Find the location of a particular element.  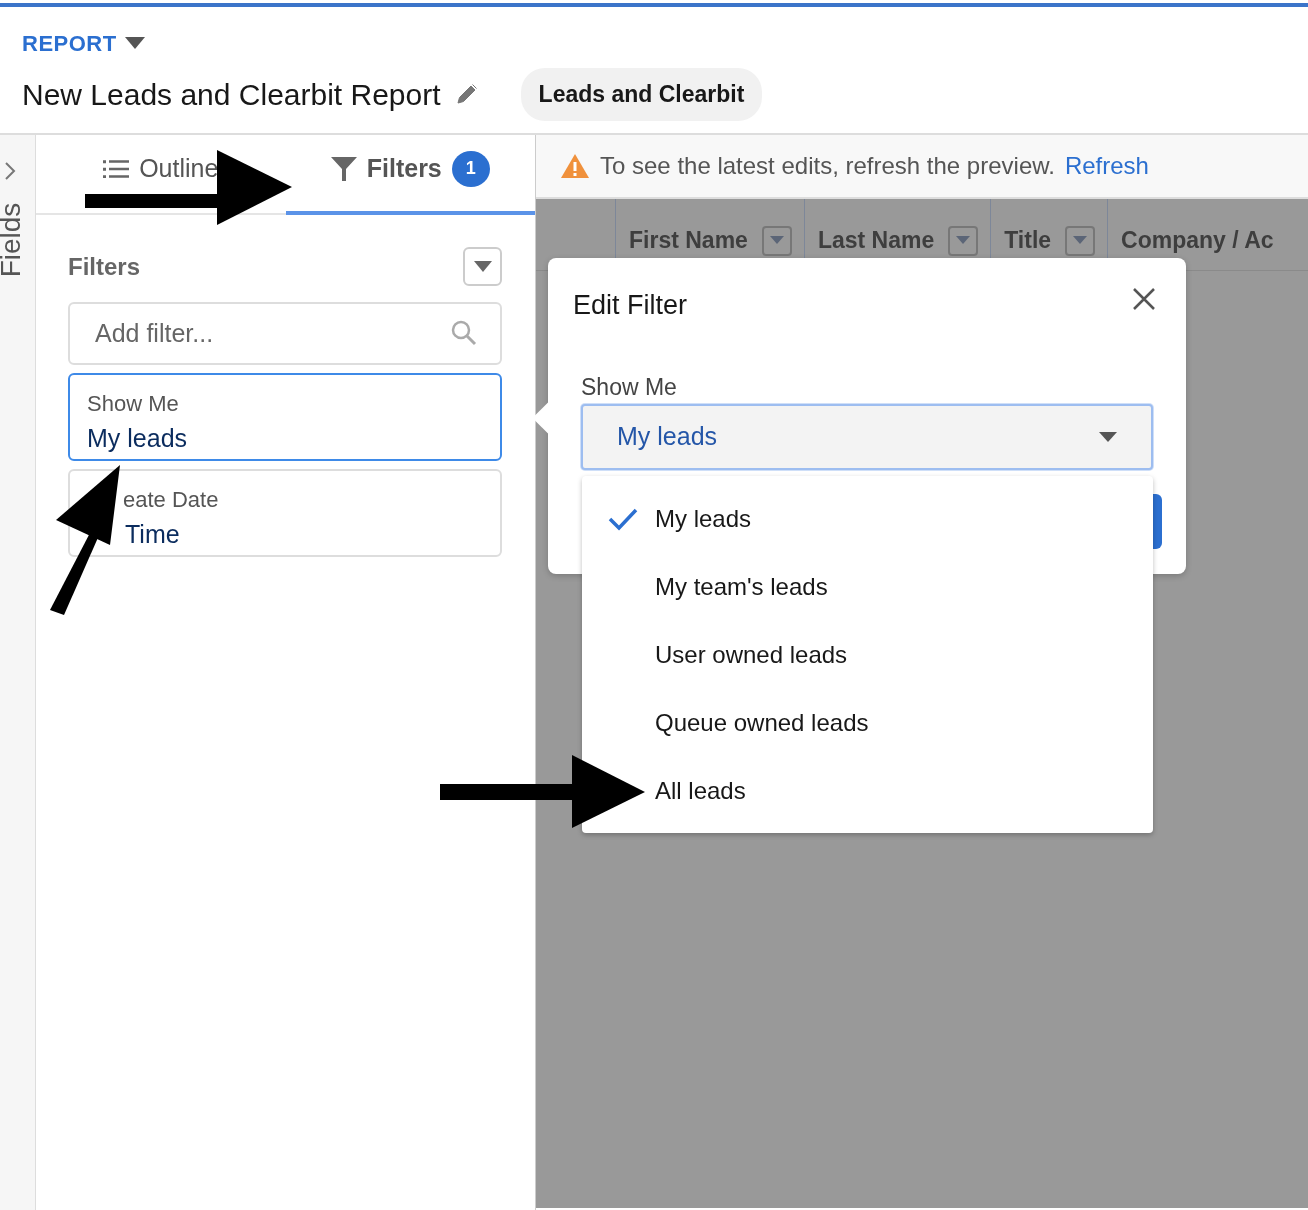

column-header: Last Name is located at coordinates (876, 241).